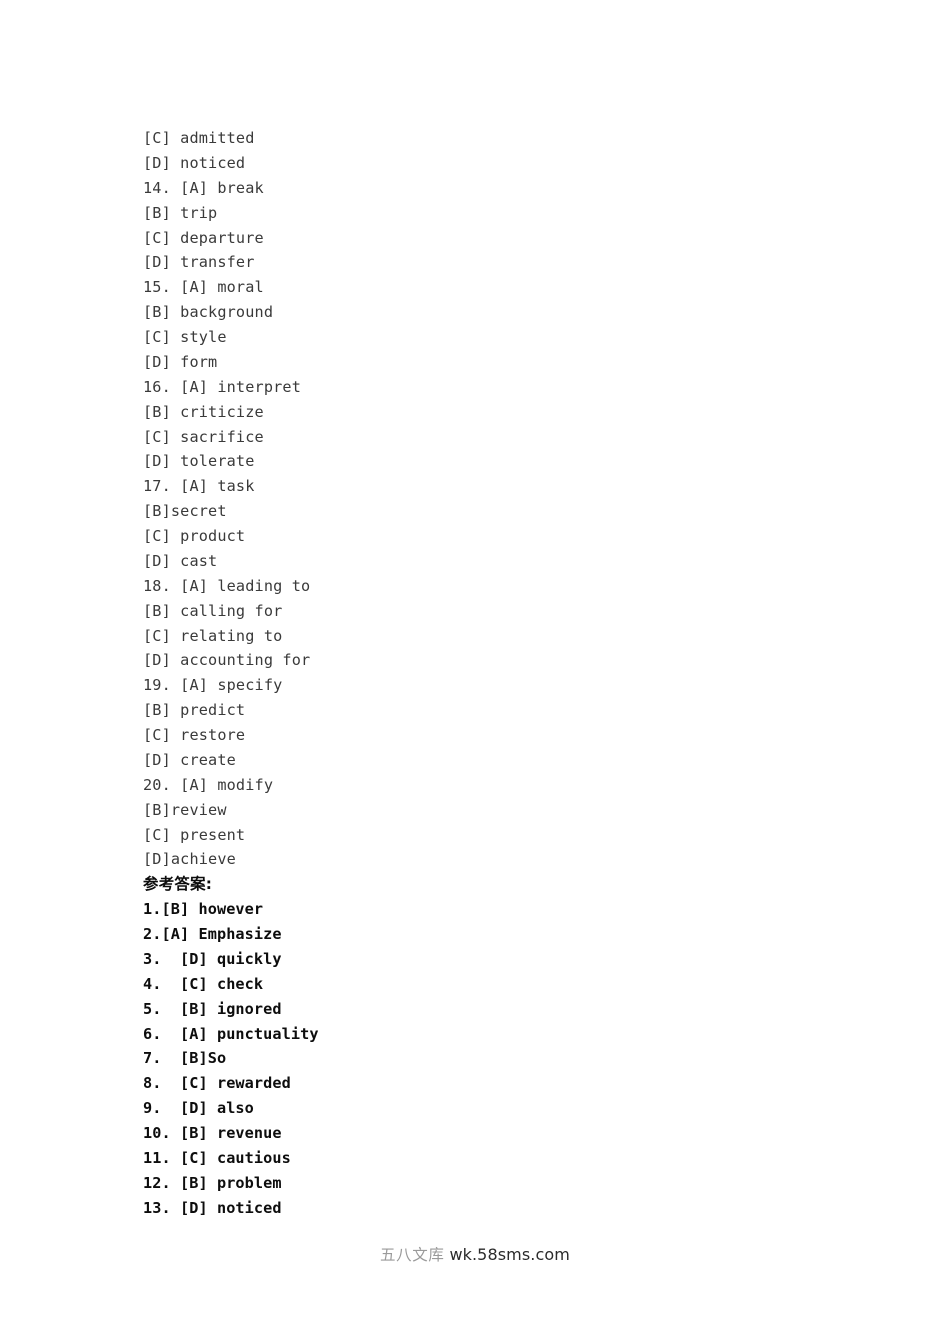 The height and width of the screenshot is (1344, 950). Describe the element at coordinates (227, 585) in the screenshot. I see `option-line: 18. [A] leading to` at that location.